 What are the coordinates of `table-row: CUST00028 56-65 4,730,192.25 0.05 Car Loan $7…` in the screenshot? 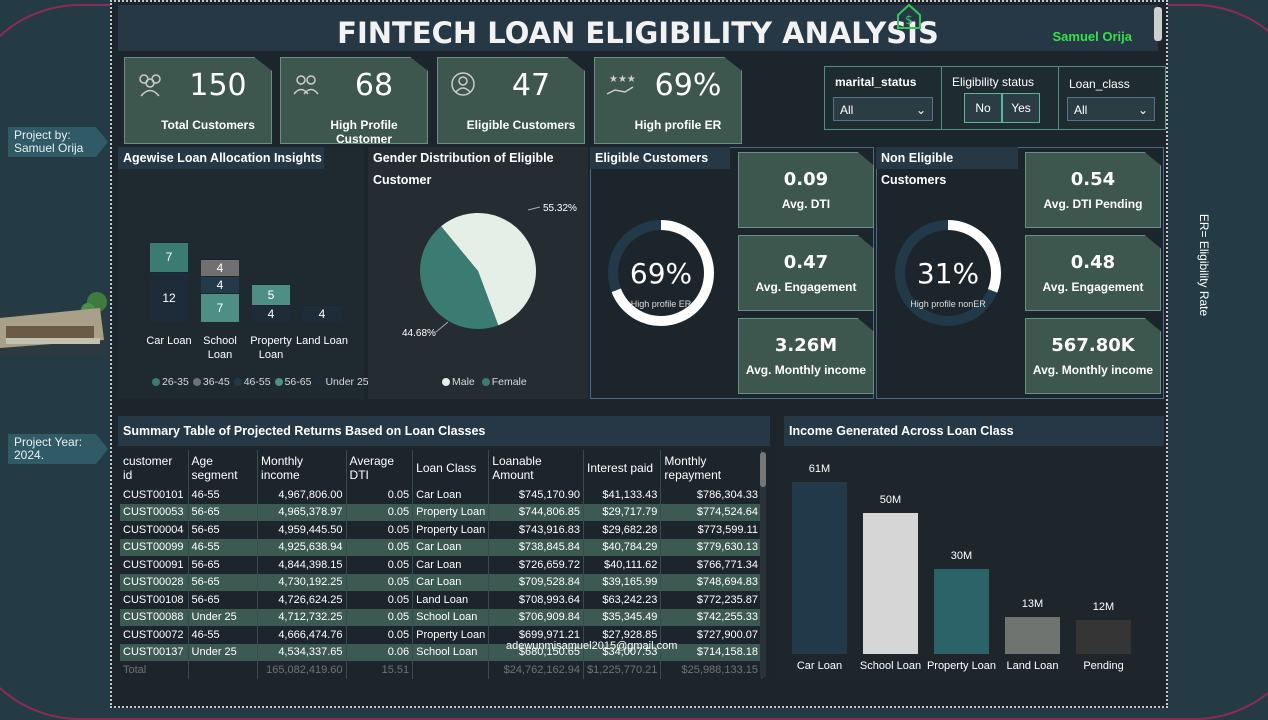 It's located at (441, 582).